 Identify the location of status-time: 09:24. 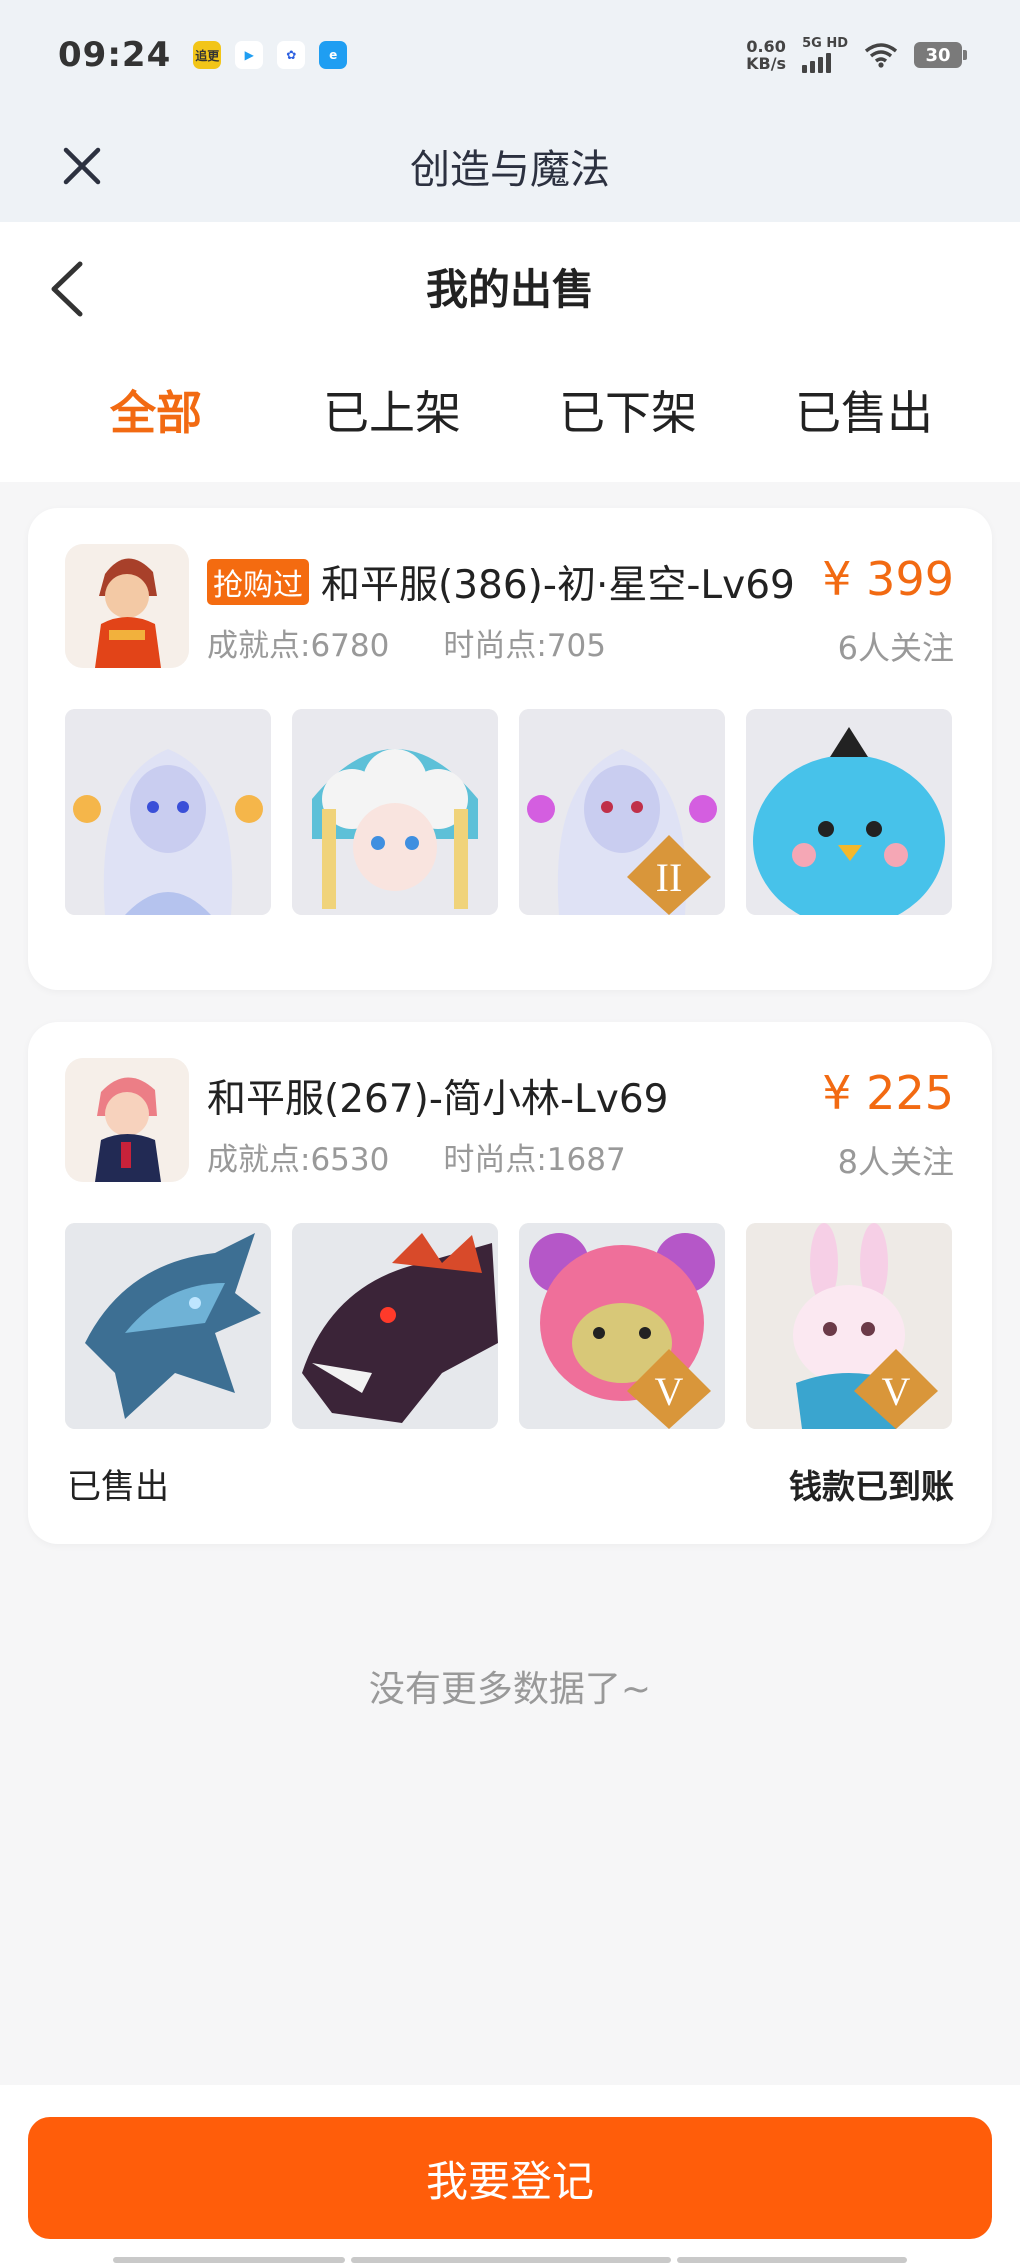
(115, 55).